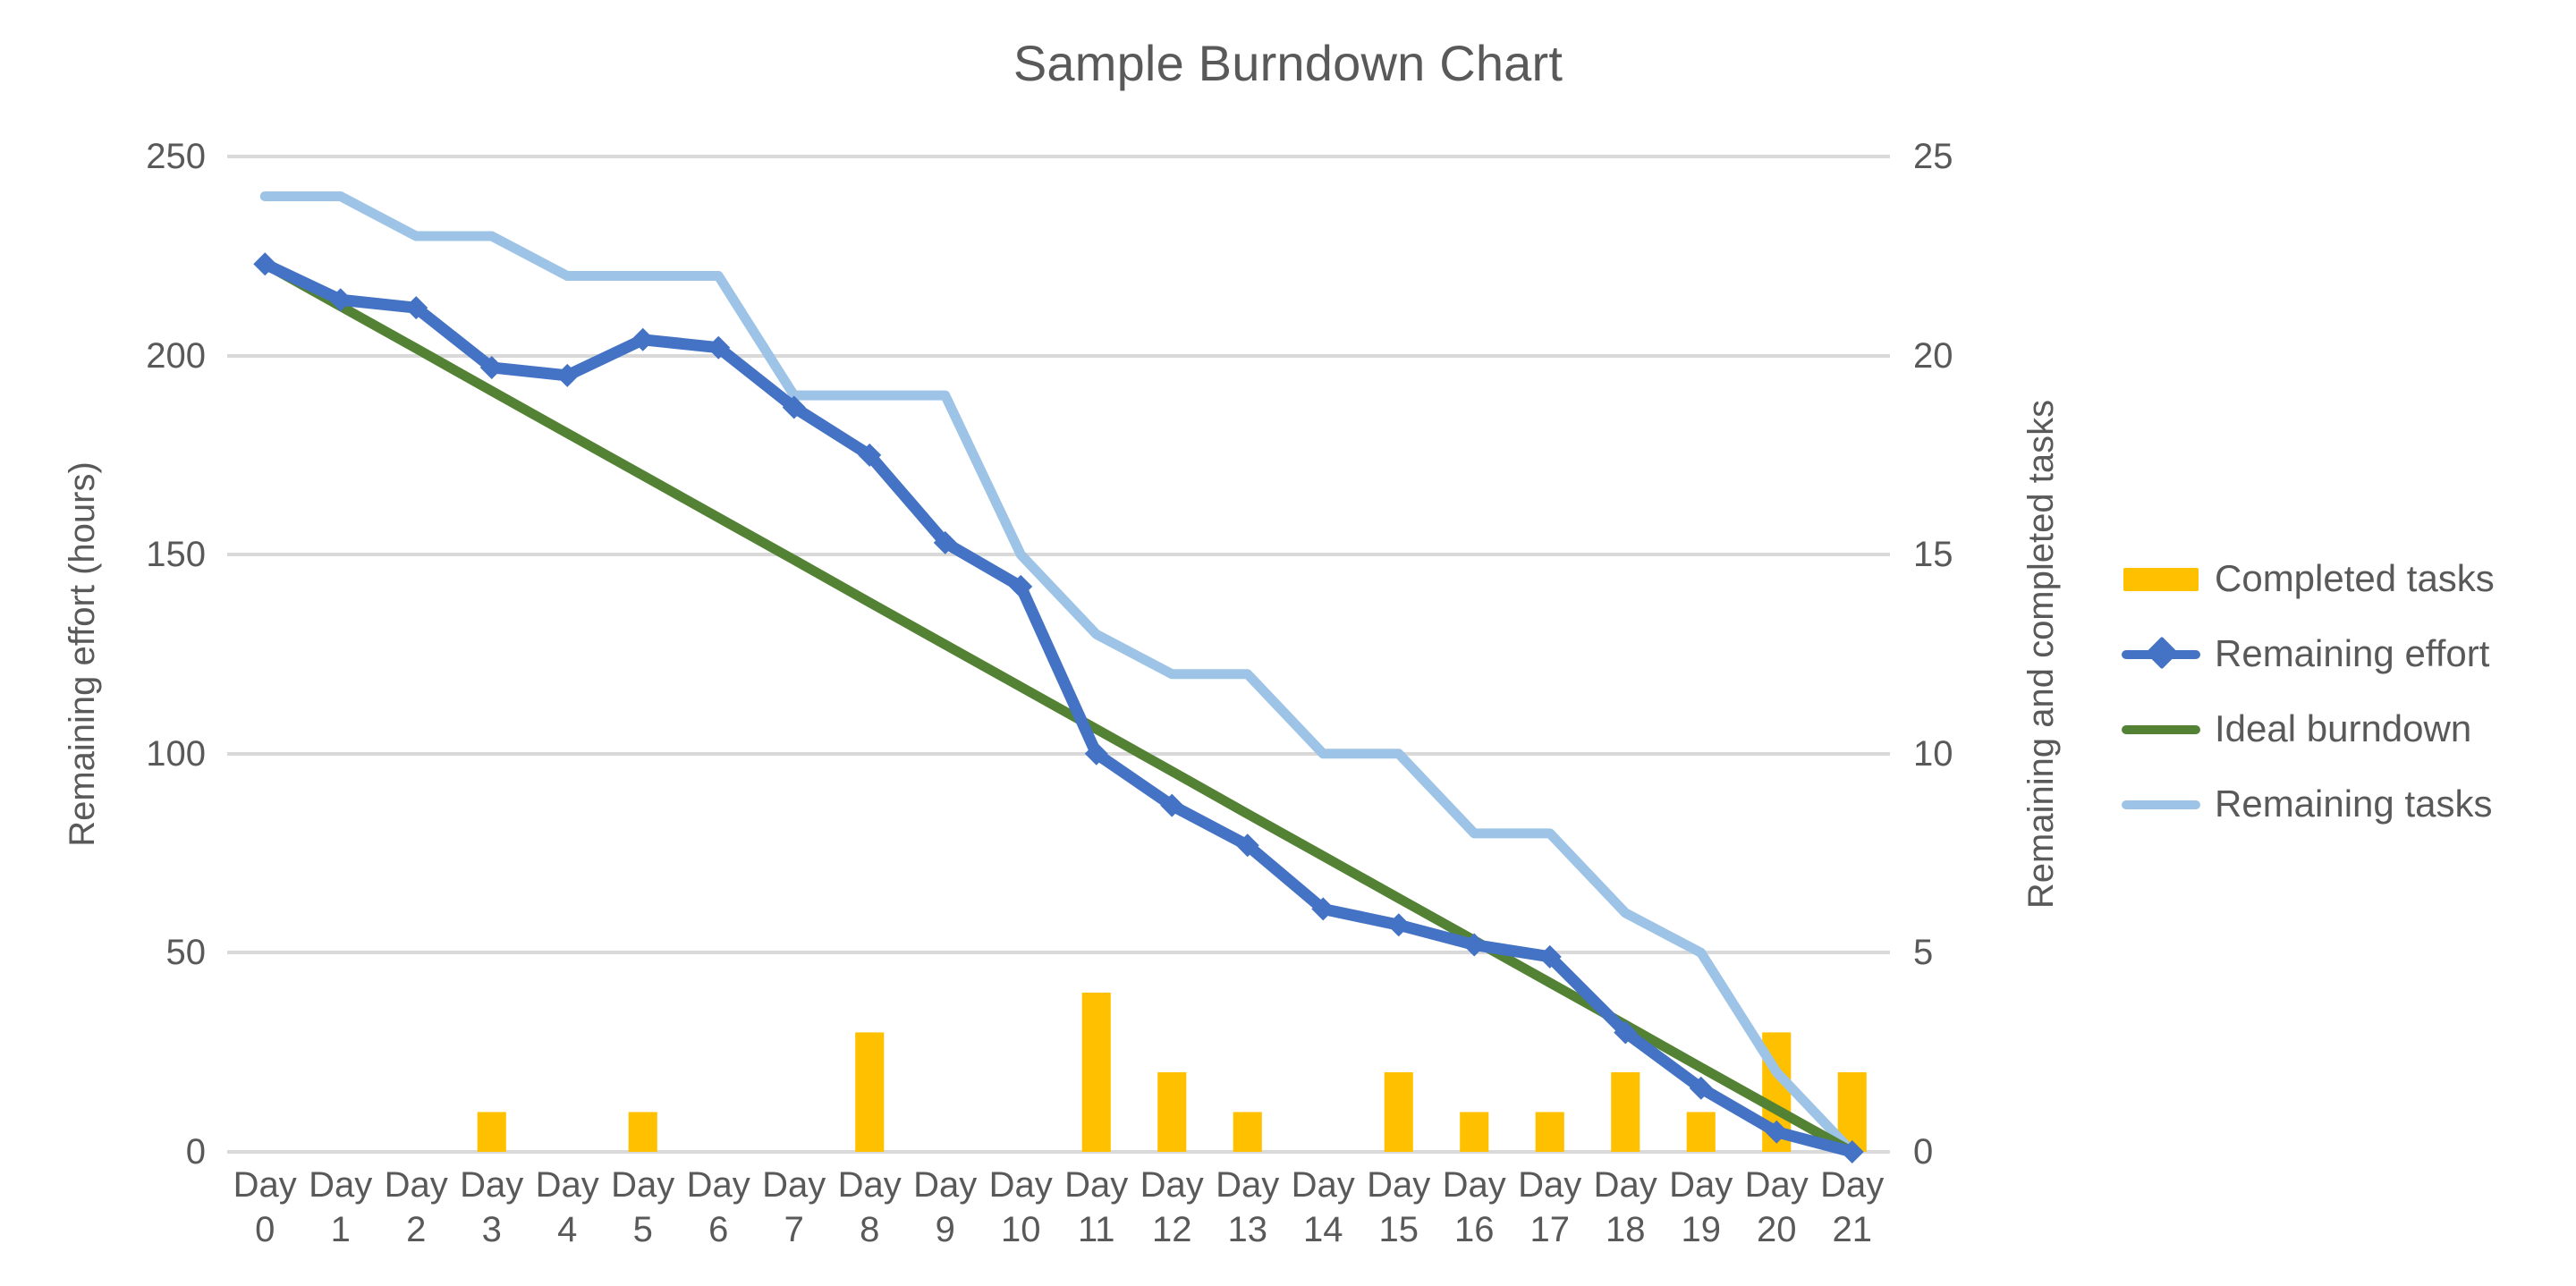 The width and height of the screenshot is (2576, 1286). I want to click on x-label-day-number: 17, so click(1550, 1229).